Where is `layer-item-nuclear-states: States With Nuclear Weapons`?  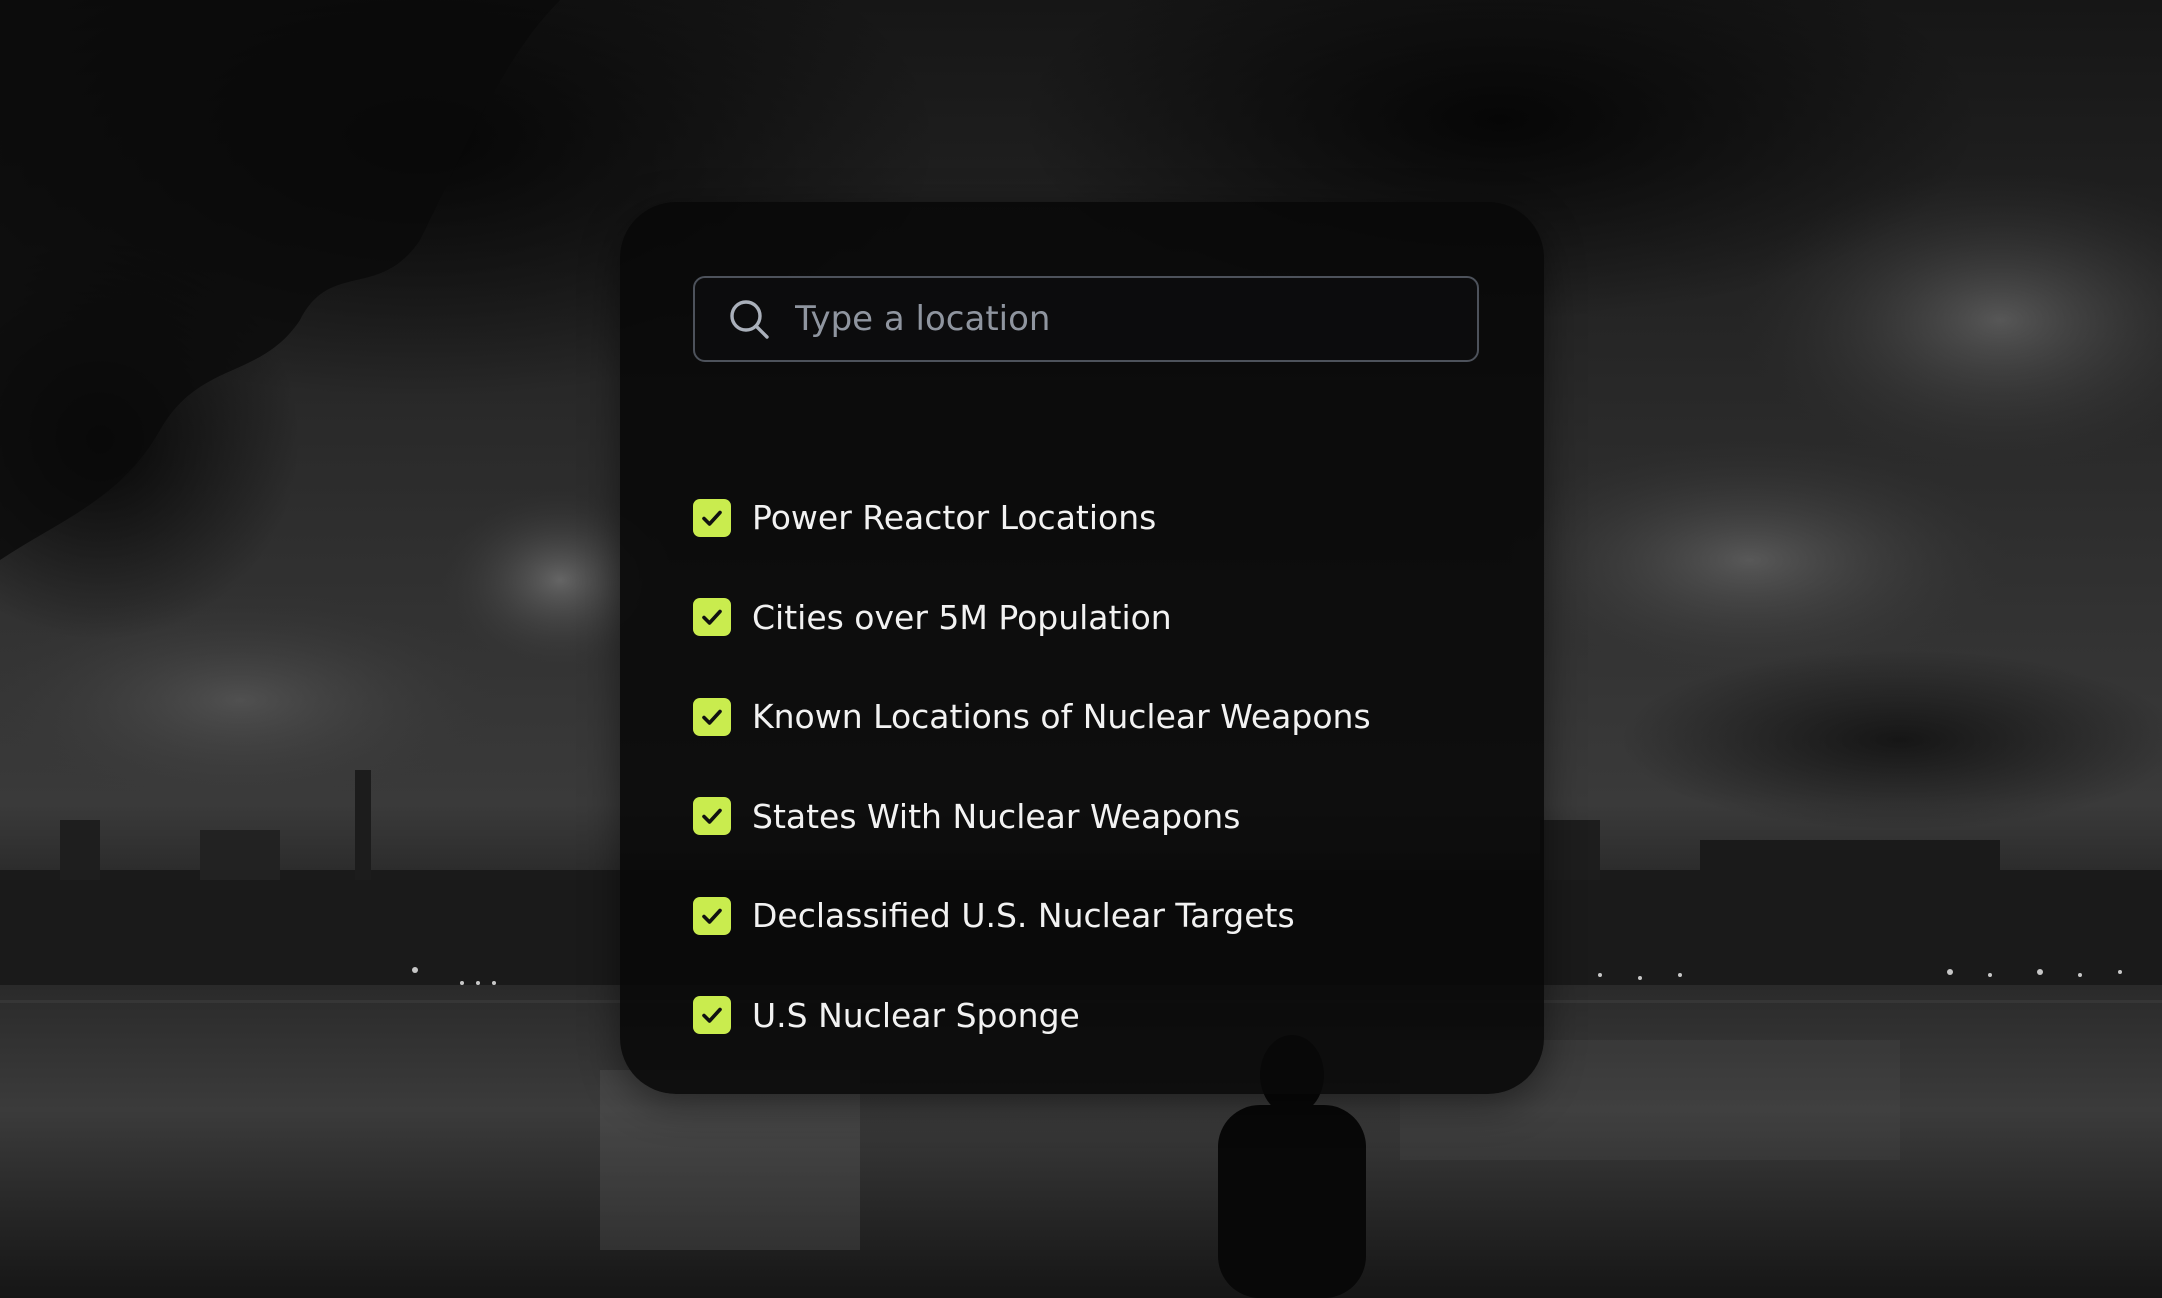
layer-item-nuclear-states: States With Nuclear Weapons is located at coordinates (1032, 817).